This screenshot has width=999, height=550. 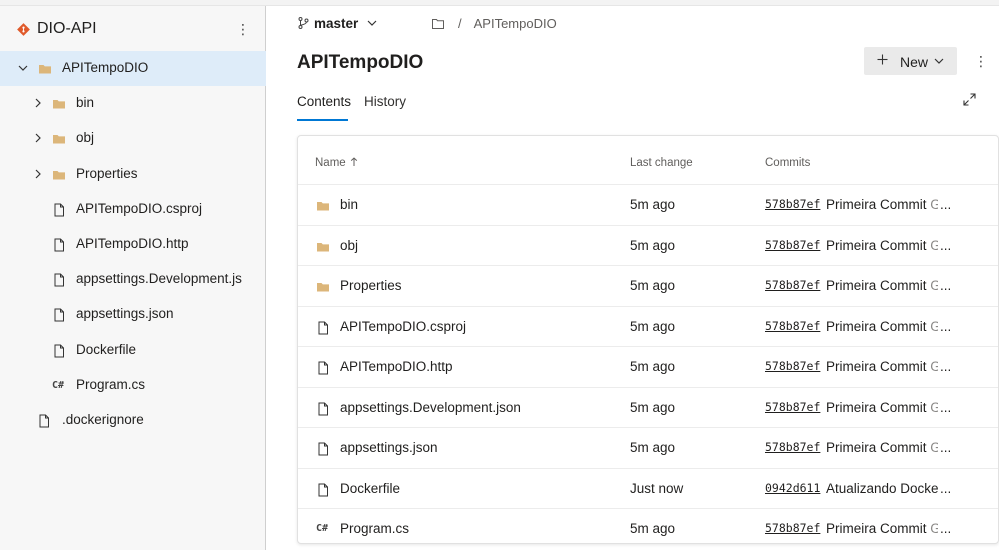 I want to click on csharp-icon: C#, so click(x=58, y=385).